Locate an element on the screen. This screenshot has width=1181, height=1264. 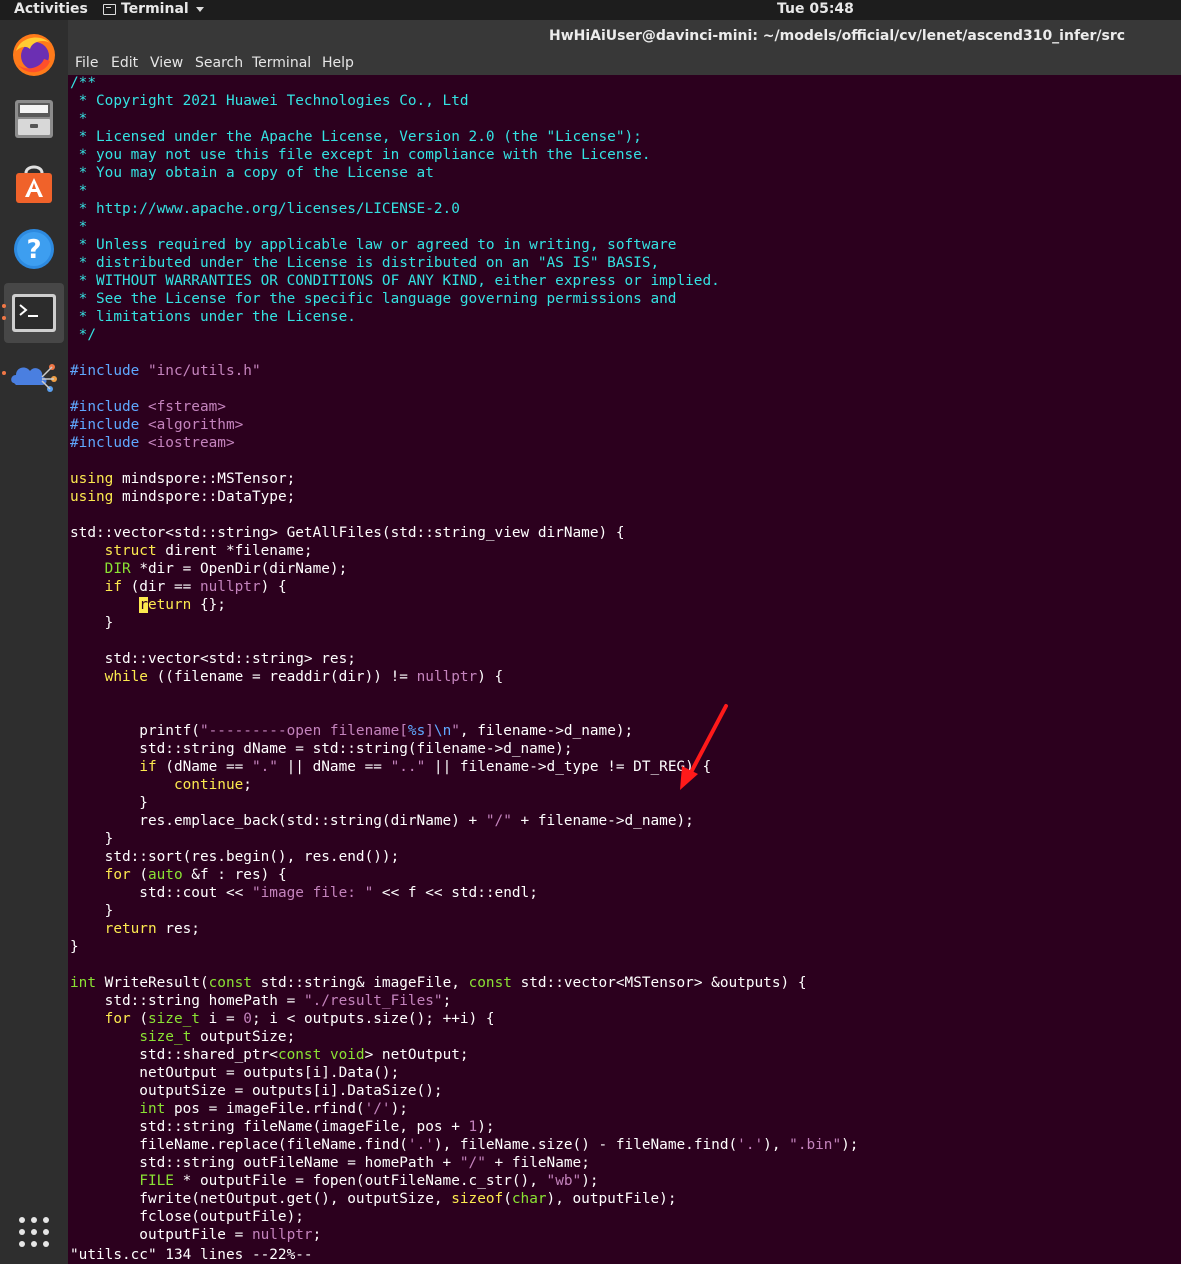
app-menu-label: Terminal is located at coordinates (155, 9).